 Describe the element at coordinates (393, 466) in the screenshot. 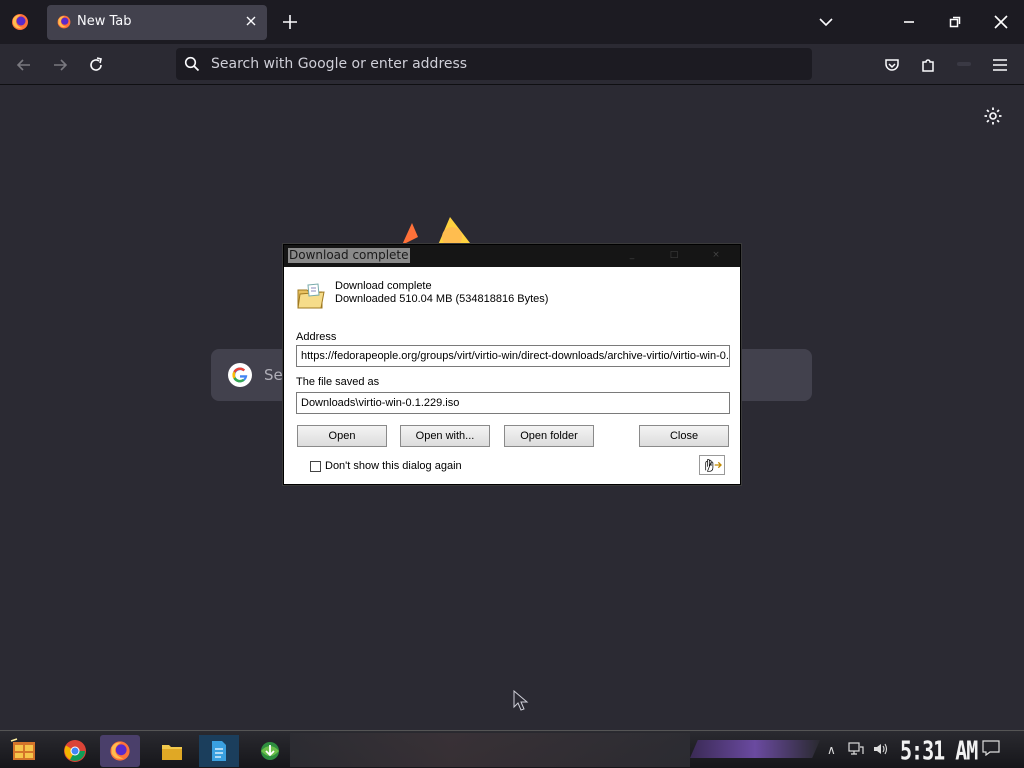

I see `dont-show-again-label: Don't show this dialog again` at that location.